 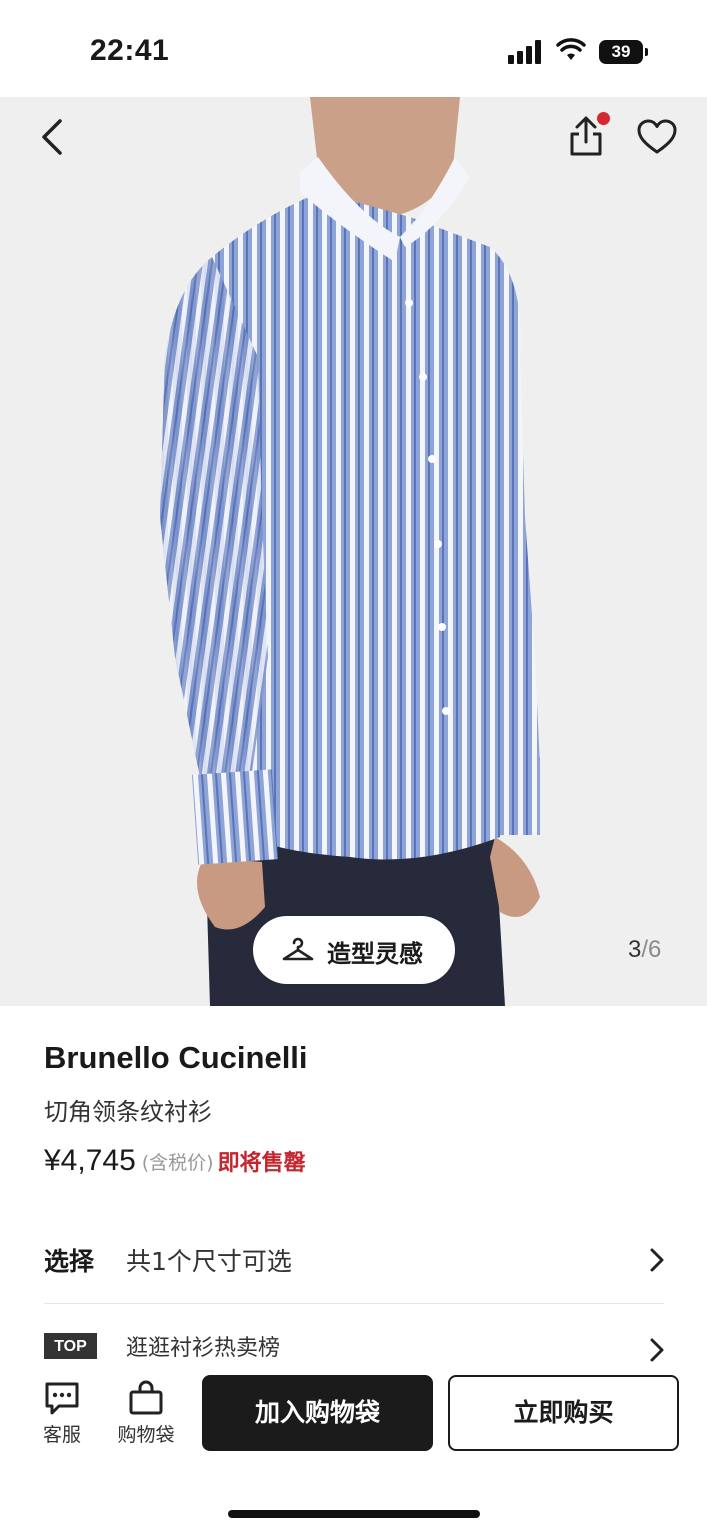 I want to click on status-bar: 22:41 39, so click(x=353, y=48).